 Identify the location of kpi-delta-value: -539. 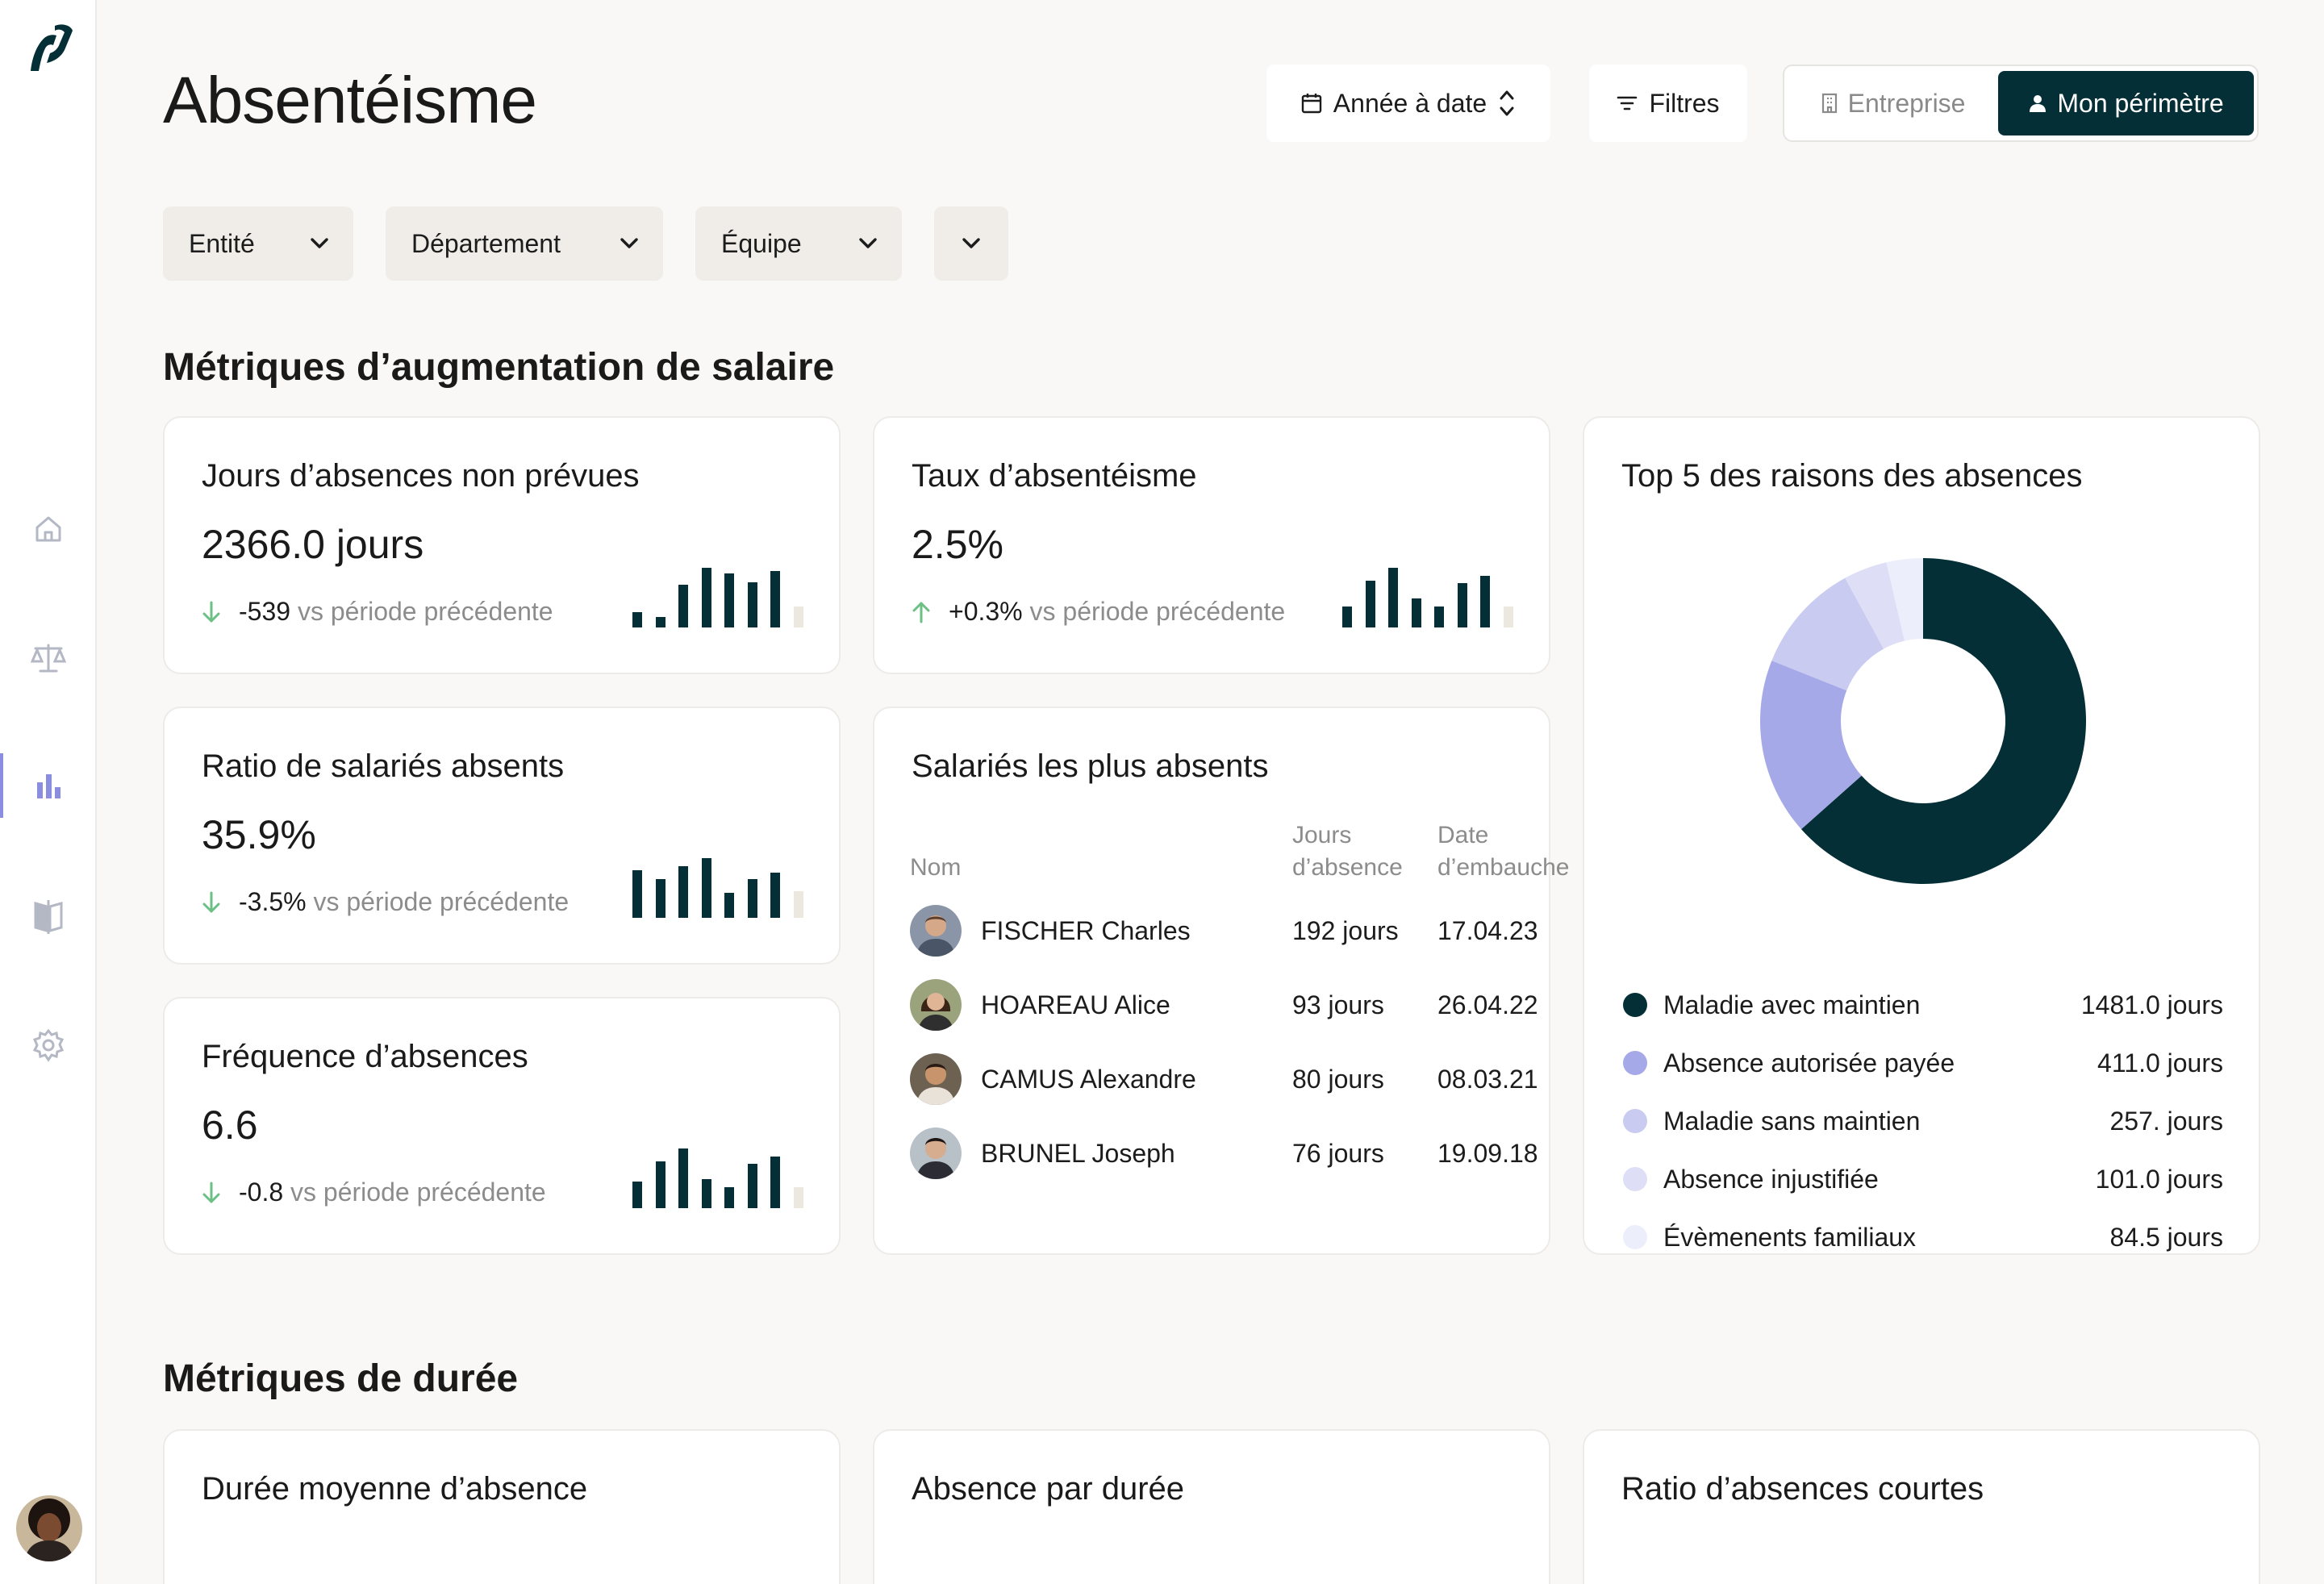
(265, 611).